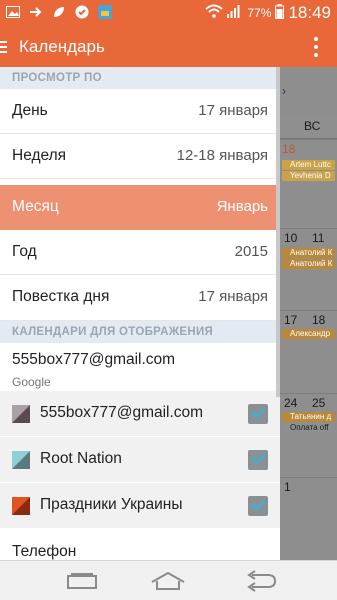 This screenshot has height=600, width=337. Describe the element at coordinates (111, 504) in the screenshot. I see `calendar-name: Праздники Украины` at that location.